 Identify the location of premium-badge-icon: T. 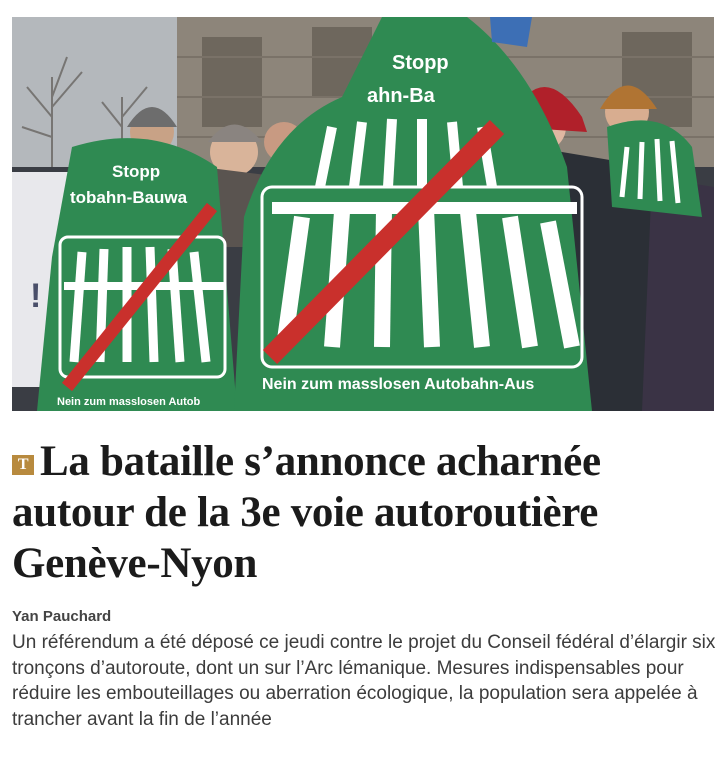
(23, 465).